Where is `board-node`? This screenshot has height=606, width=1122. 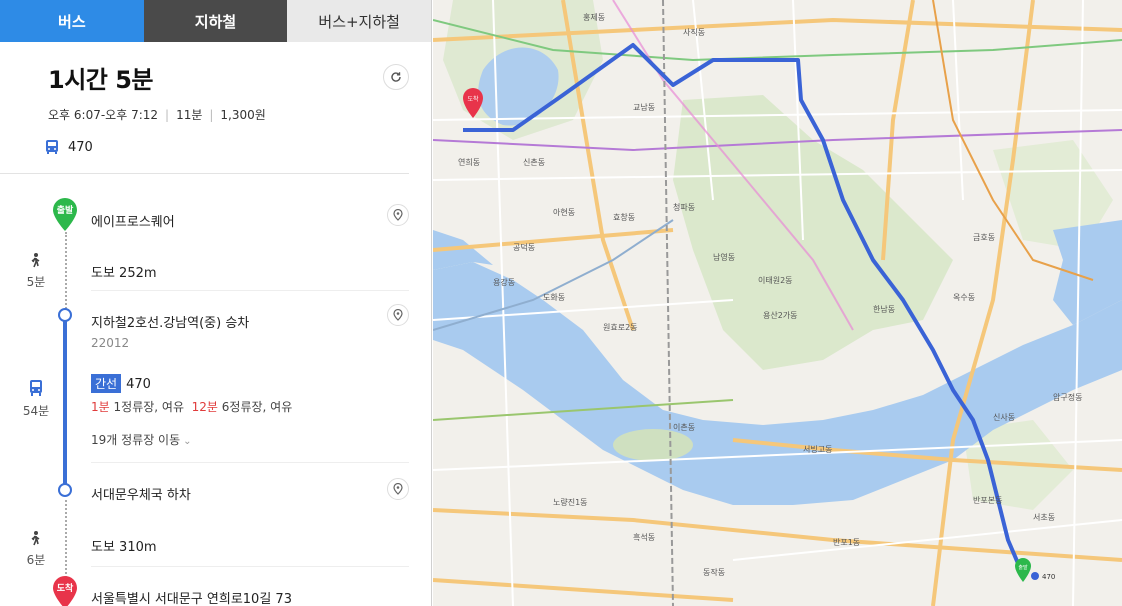 board-node is located at coordinates (65, 315).